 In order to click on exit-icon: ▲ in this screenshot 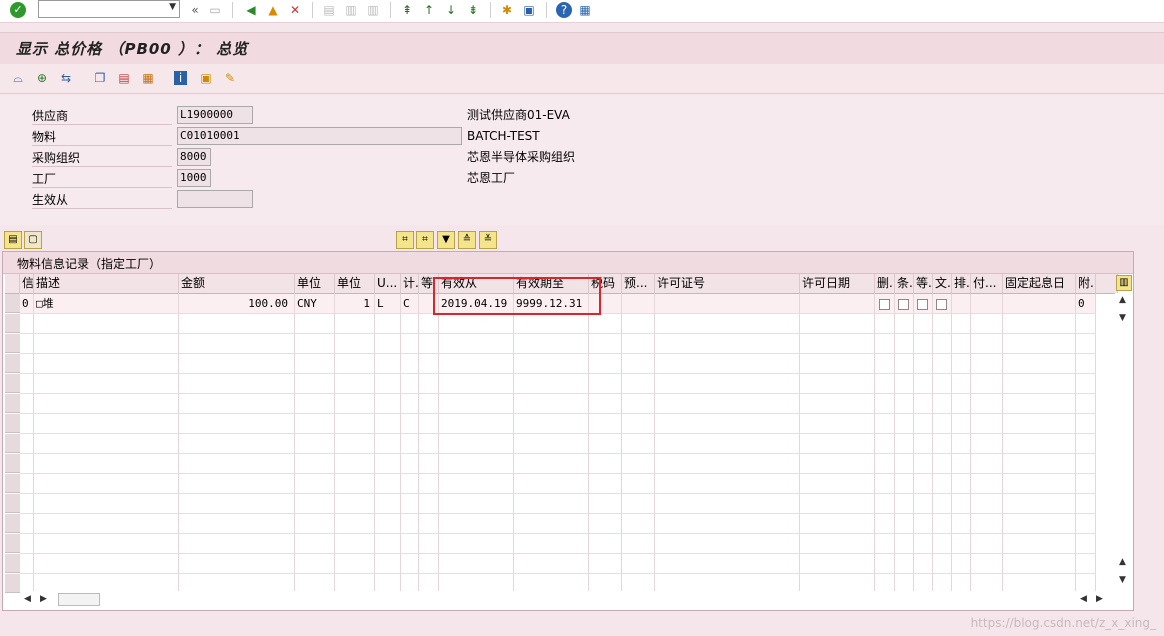, I will do `click(273, 10)`.